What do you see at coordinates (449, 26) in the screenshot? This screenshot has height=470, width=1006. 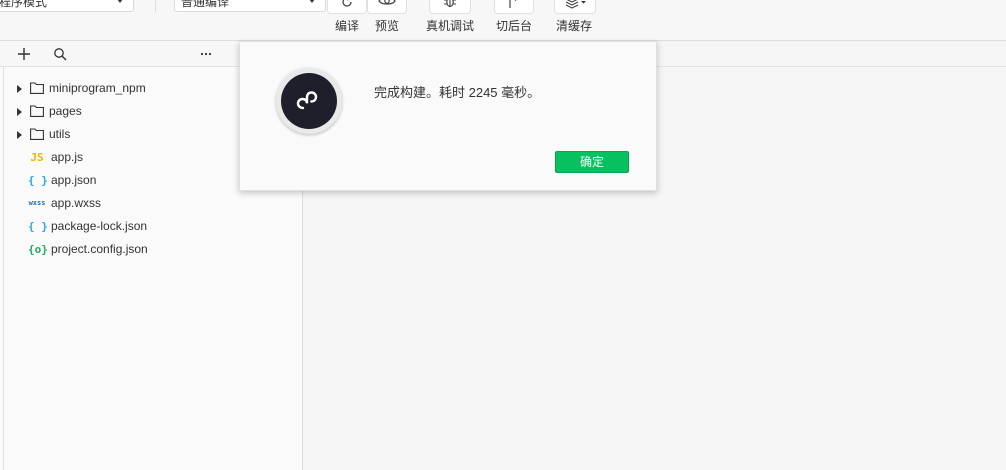 I see `remote-debug-label: 真机调试` at bounding box center [449, 26].